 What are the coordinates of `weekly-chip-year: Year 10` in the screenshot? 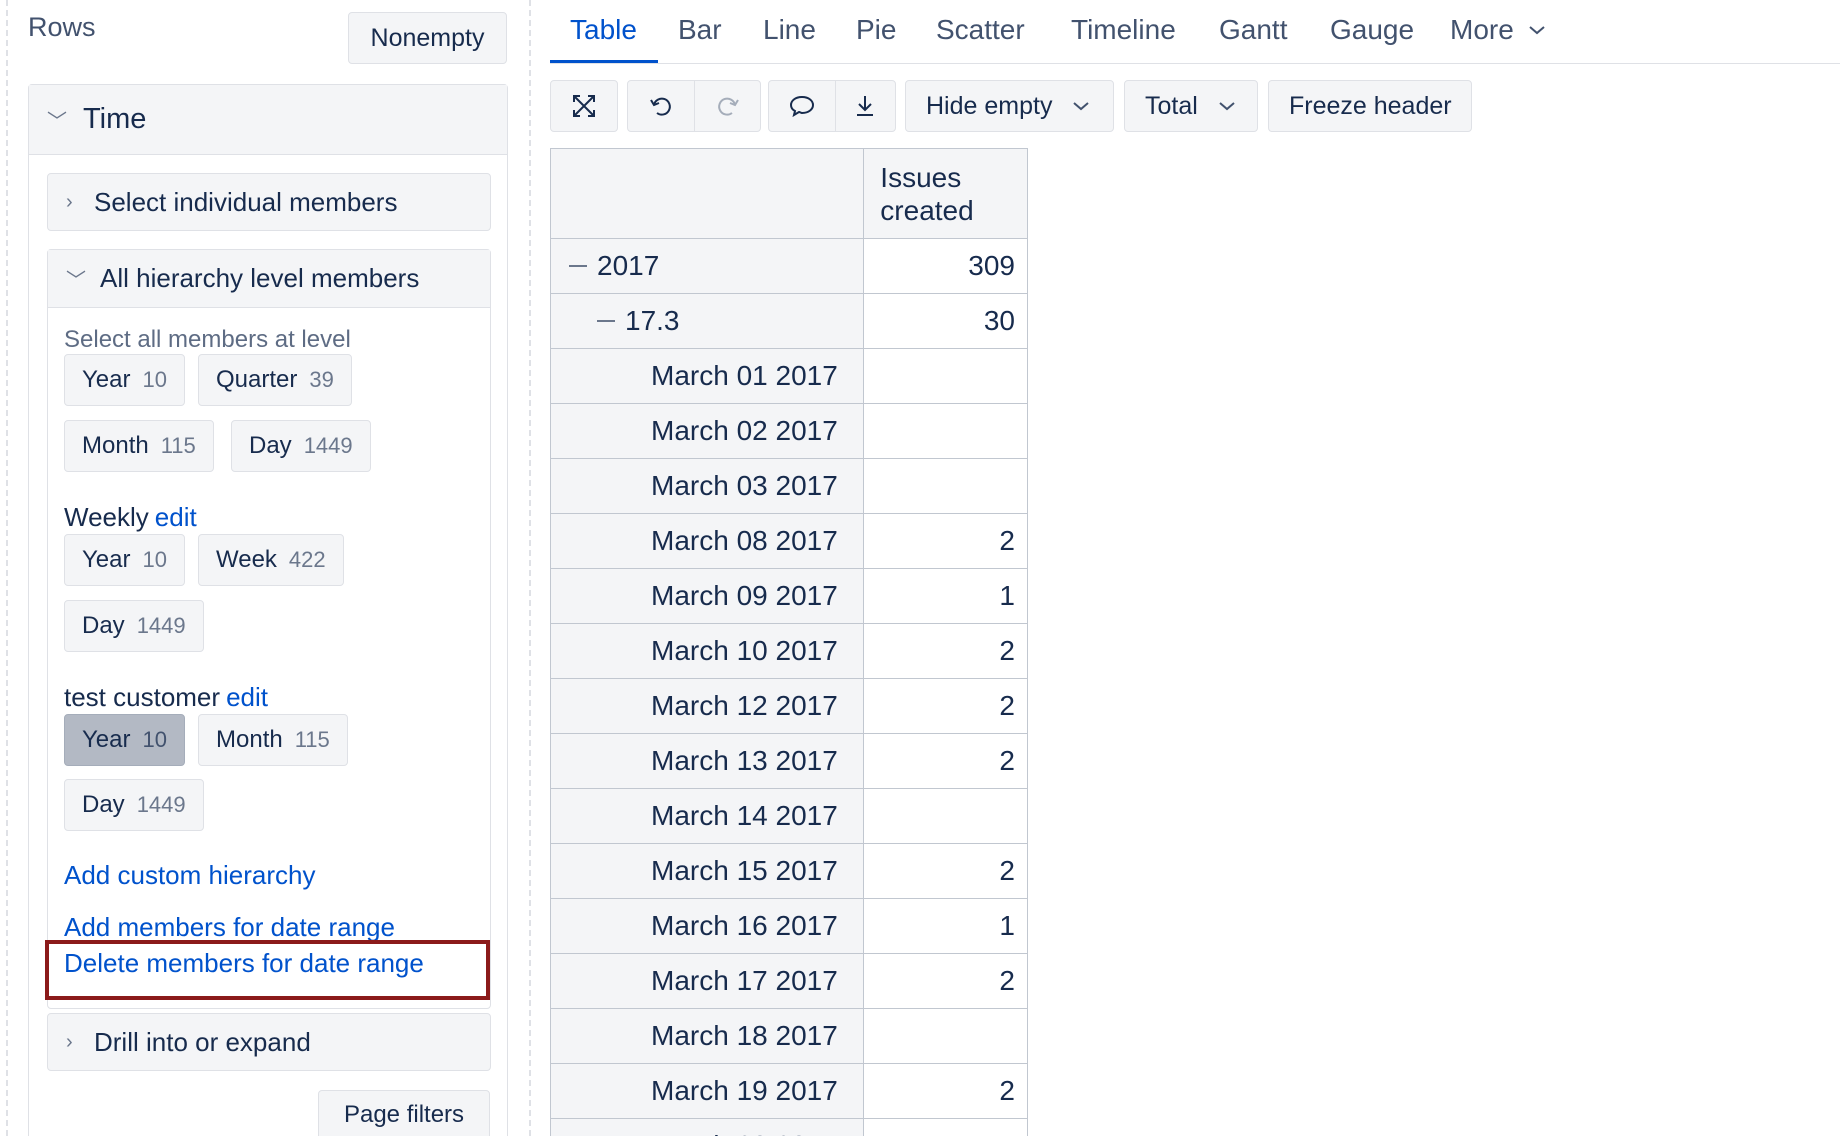 It's located at (124, 560).